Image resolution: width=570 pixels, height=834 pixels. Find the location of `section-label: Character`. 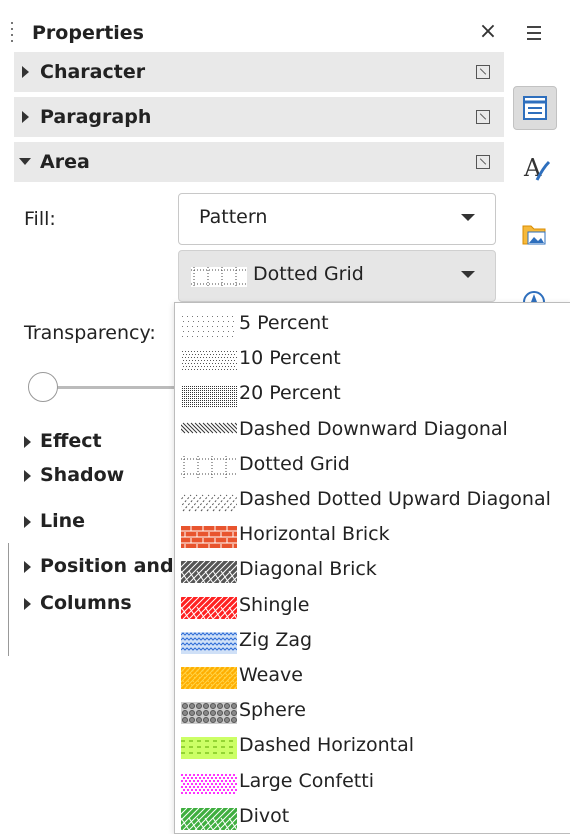

section-label: Character is located at coordinates (93, 72).